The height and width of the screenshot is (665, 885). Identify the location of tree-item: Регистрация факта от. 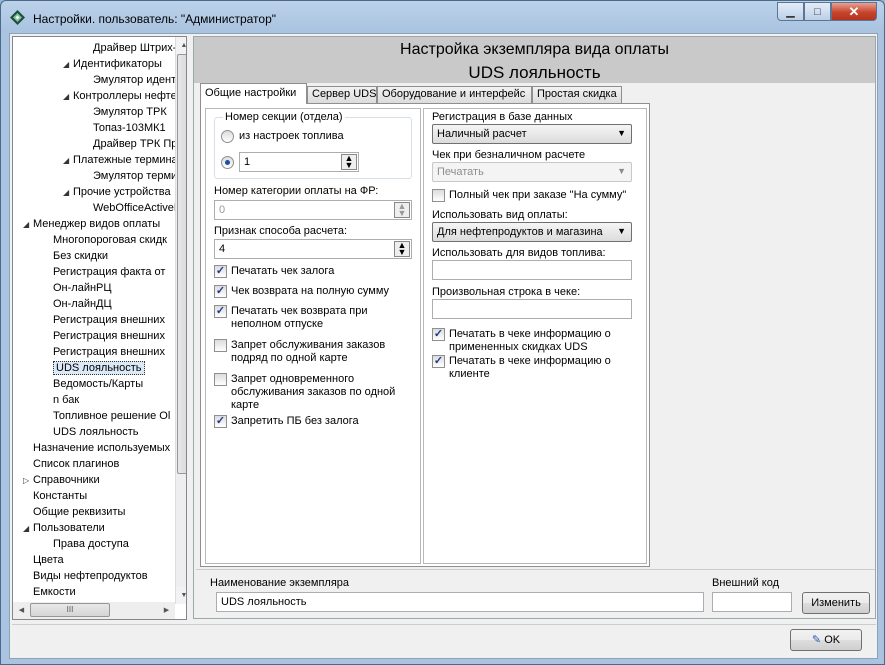
(104, 272).